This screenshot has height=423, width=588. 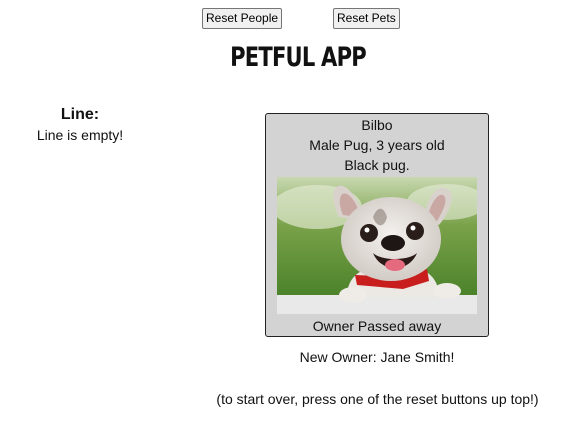 I want to click on new-owner-text: New Owner: Jane Smith!, so click(x=377, y=357).